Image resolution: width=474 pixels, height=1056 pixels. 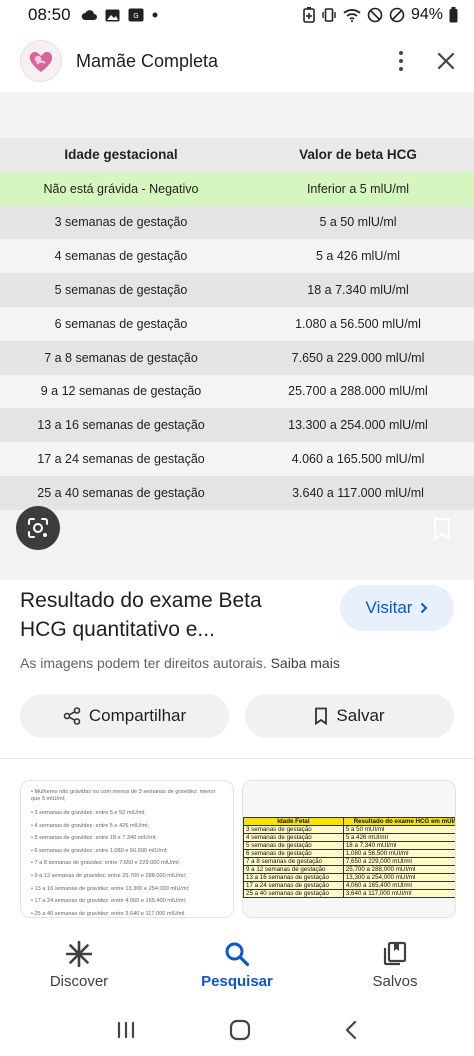 I want to click on thumb-cell: 5 a 426 mUI/ml, so click(x=398, y=837).